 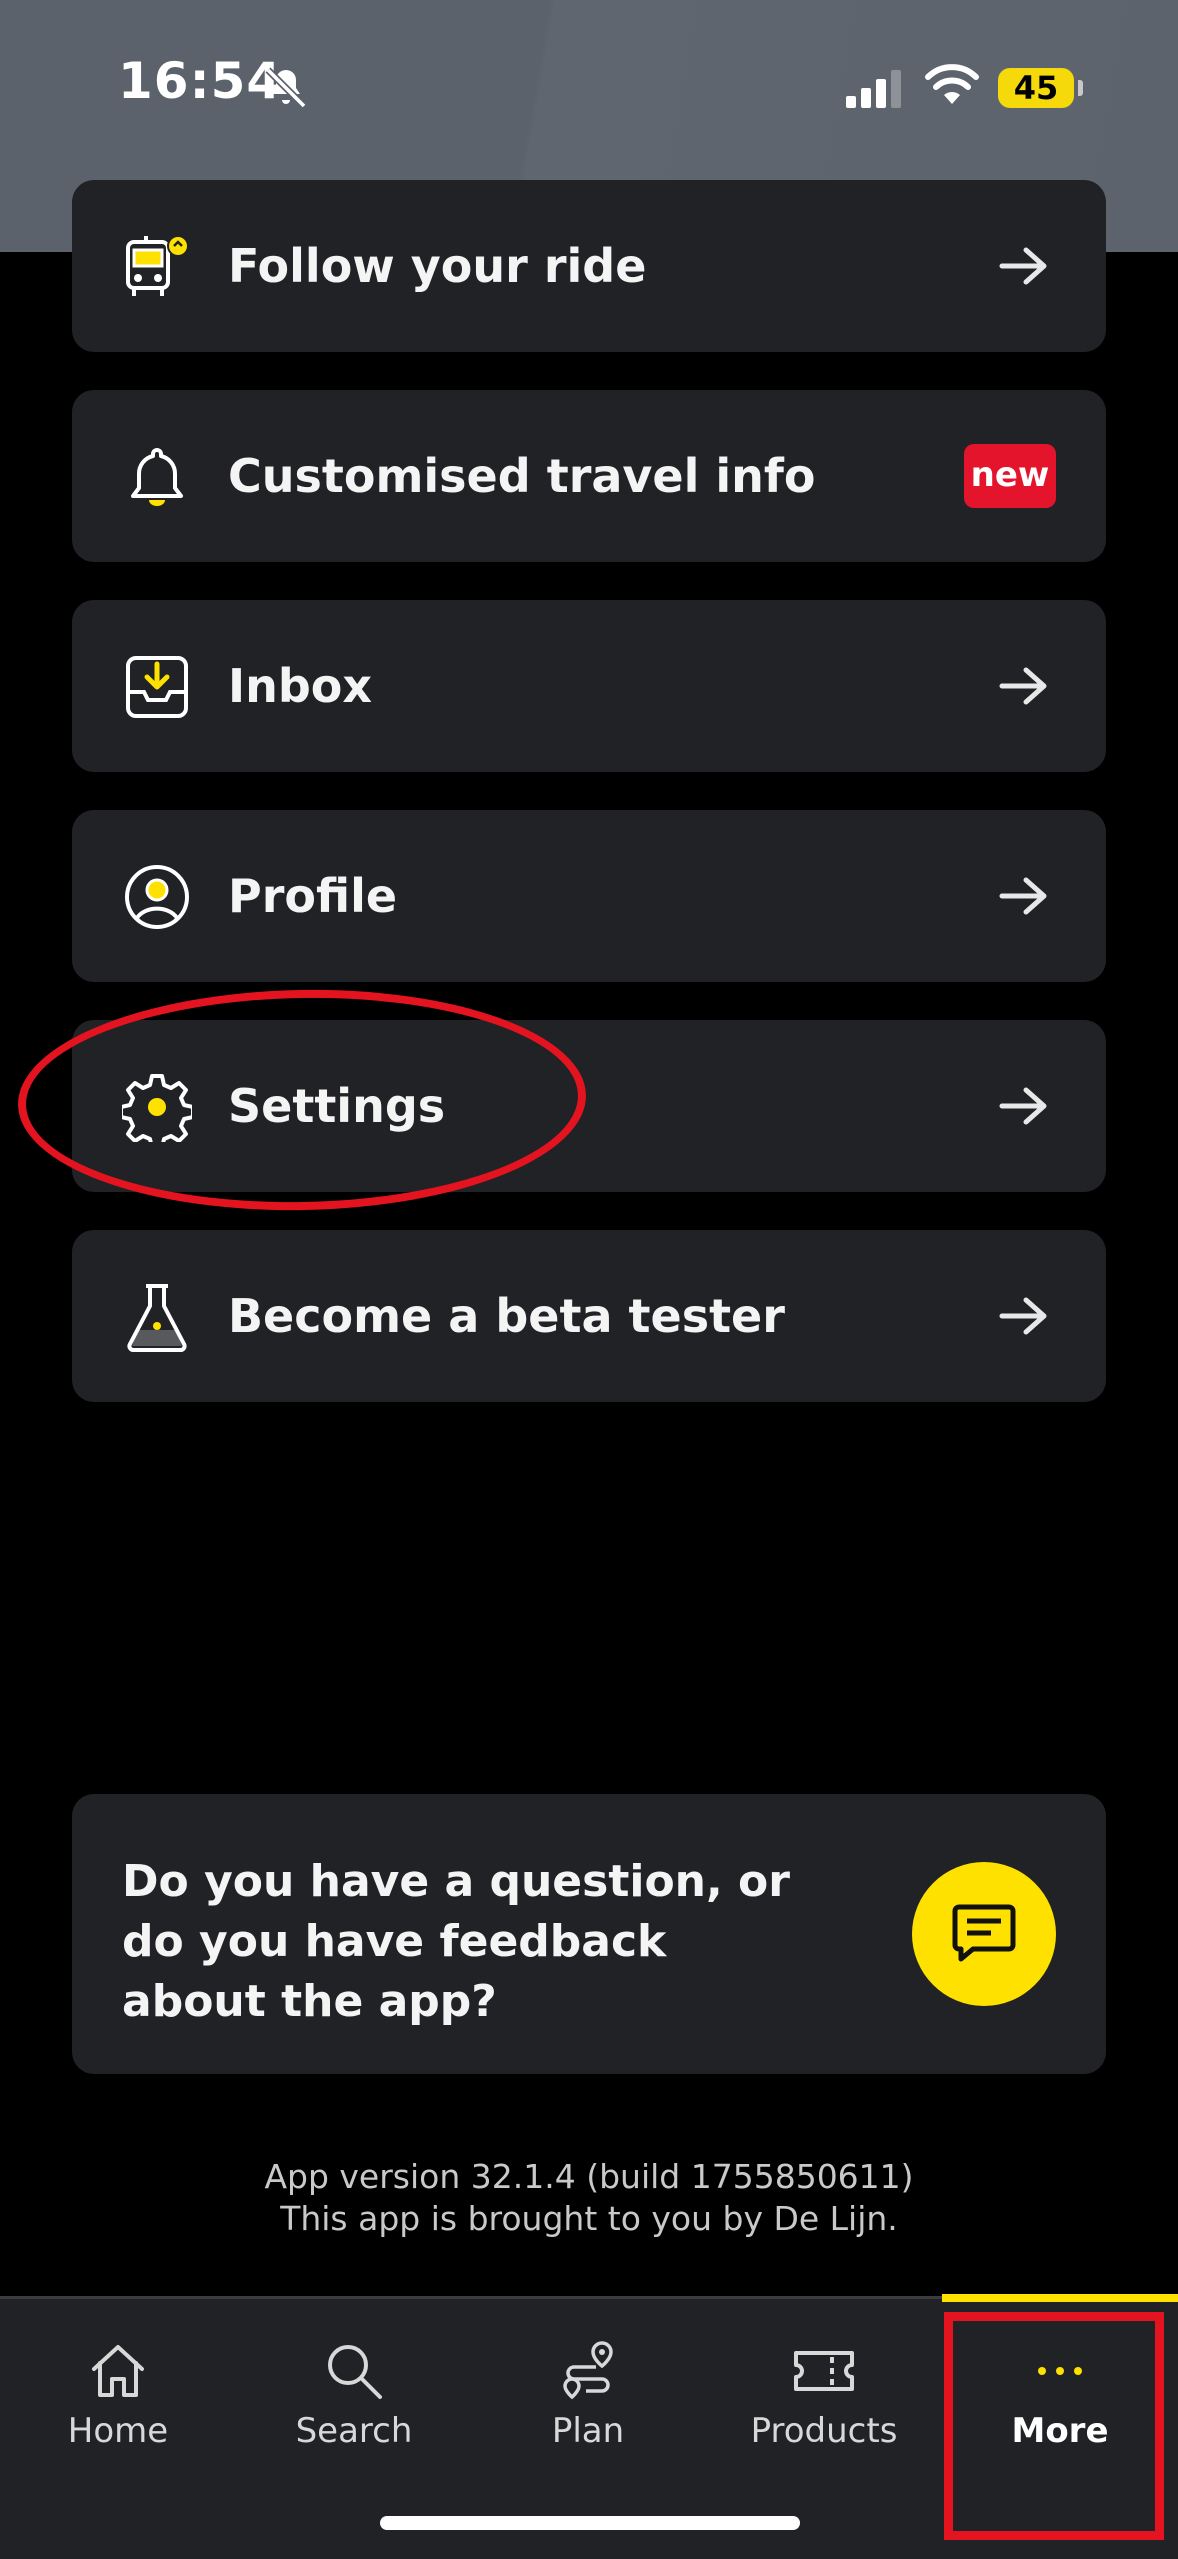 I want to click on menu-item-label: Follow your ride, so click(x=437, y=266).